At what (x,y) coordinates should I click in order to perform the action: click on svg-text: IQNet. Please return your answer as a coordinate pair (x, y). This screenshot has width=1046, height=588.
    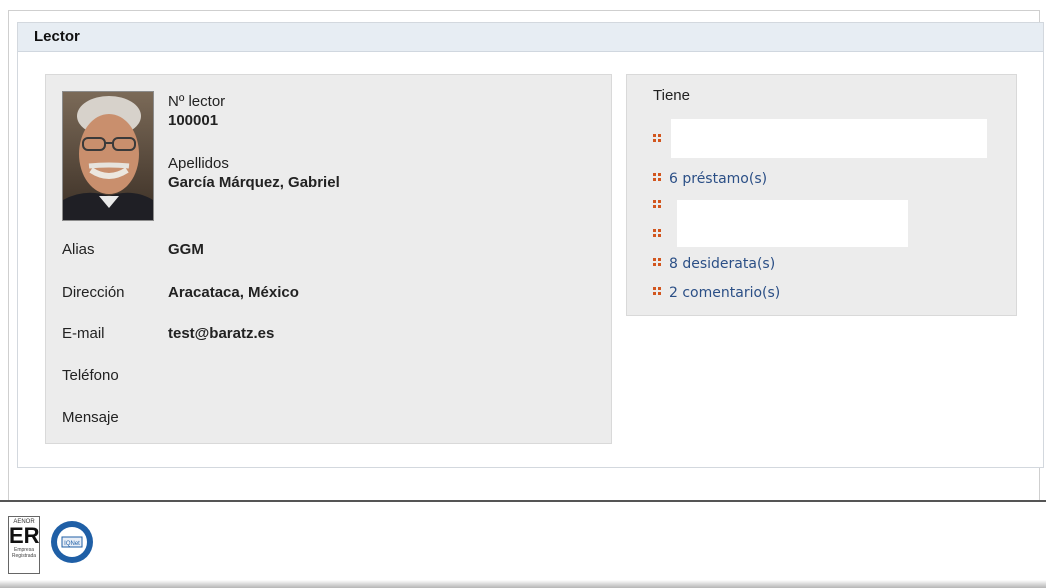
    Looking at the image, I should click on (72, 544).